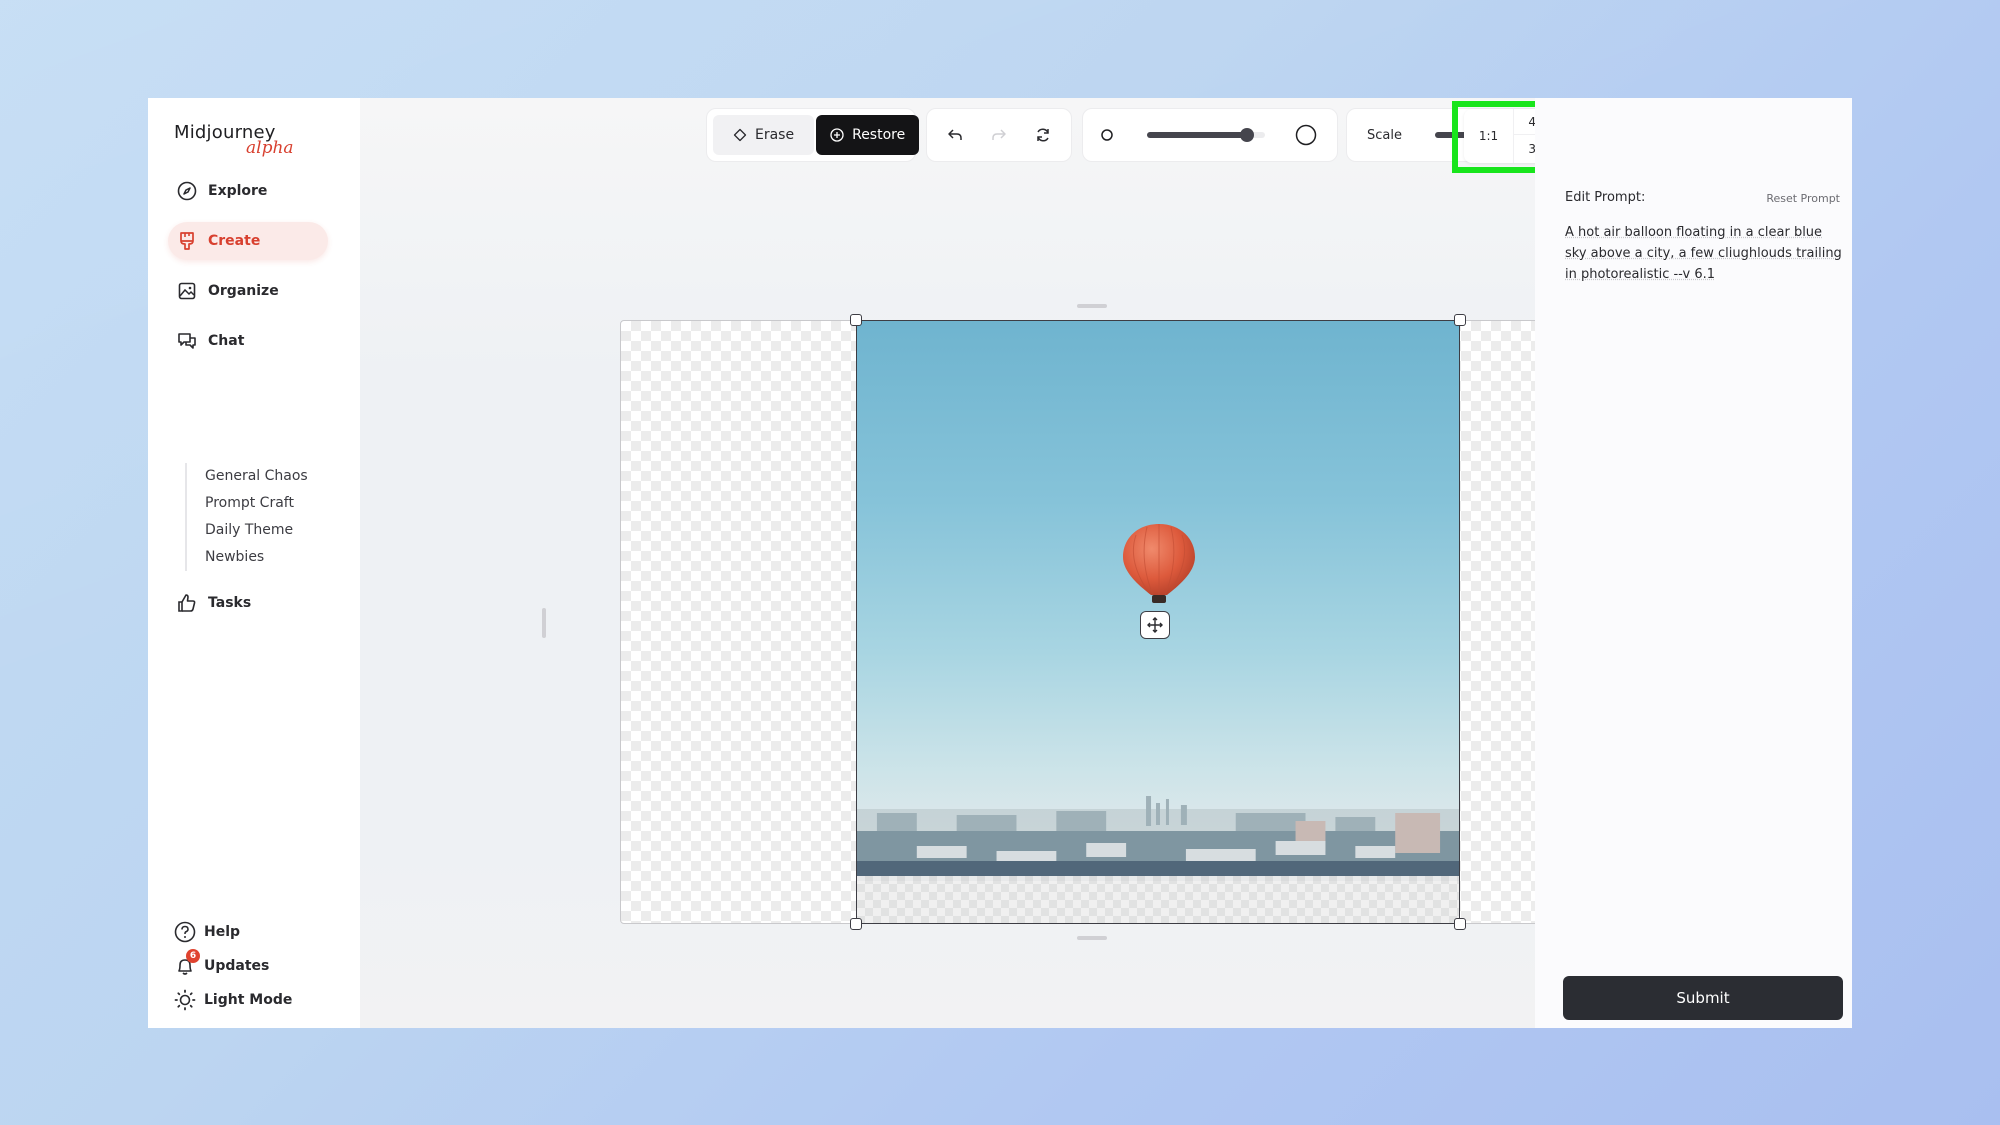 This screenshot has width=2000, height=1125. Describe the element at coordinates (187, 341) in the screenshot. I see `chat-bubbles-icon` at that location.